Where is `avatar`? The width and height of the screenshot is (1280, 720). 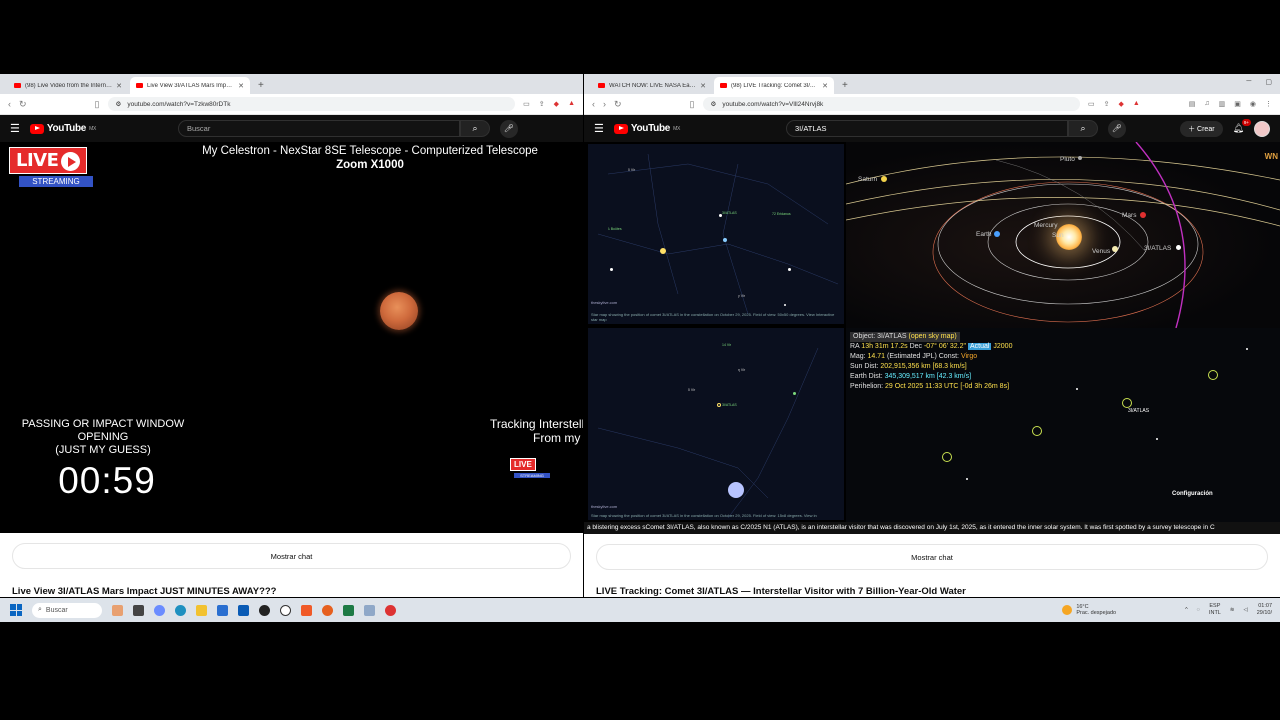
avatar is located at coordinates (1262, 128).